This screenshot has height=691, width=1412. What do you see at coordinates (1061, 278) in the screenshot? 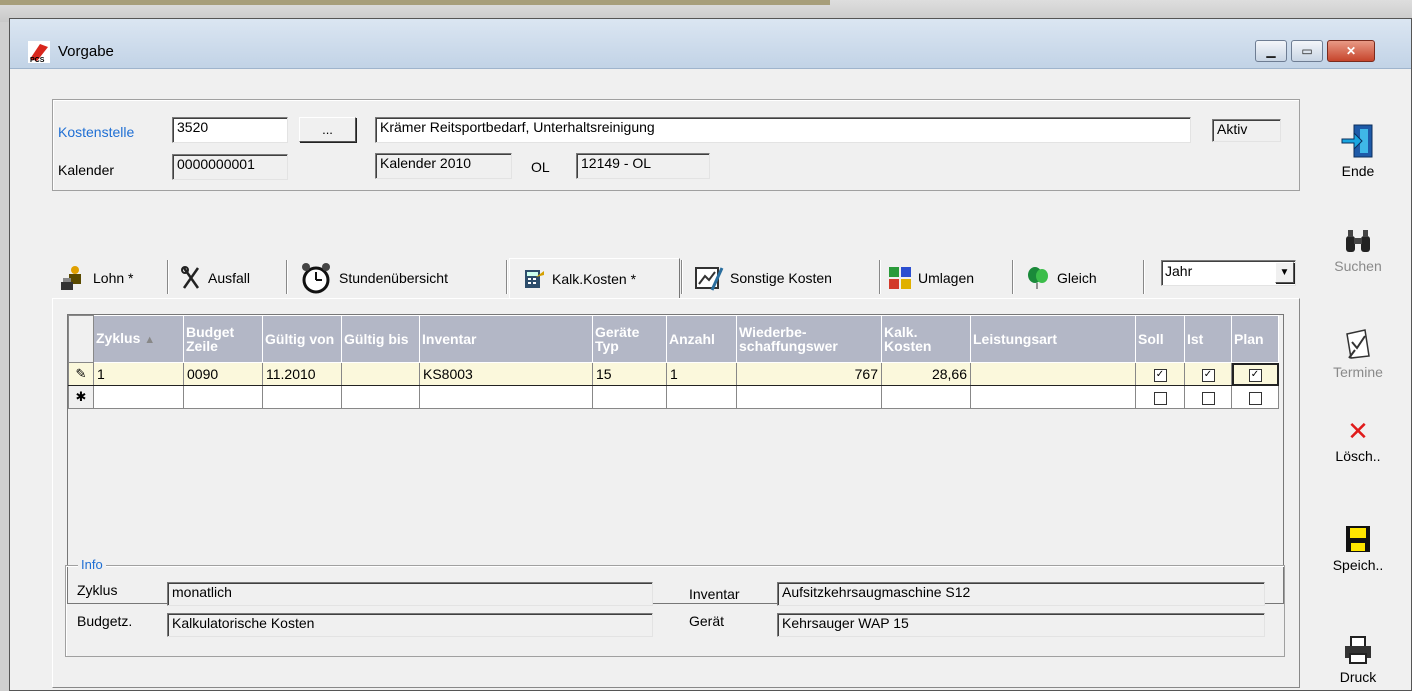
I see `tab-gleich: Gleich` at bounding box center [1061, 278].